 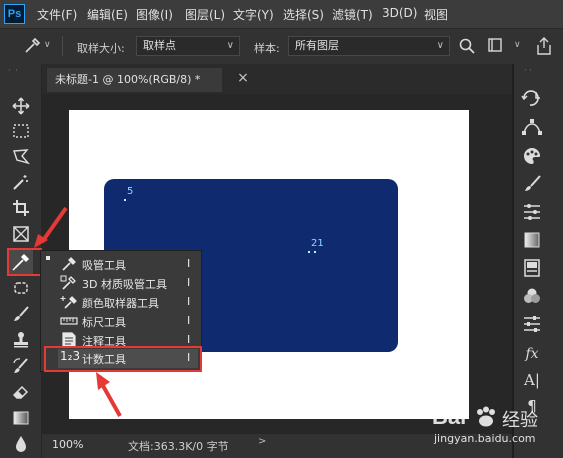 What do you see at coordinates (101, 48) in the screenshot?
I see `sample-size-label: 取样大小:` at bounding box center [101, 48].